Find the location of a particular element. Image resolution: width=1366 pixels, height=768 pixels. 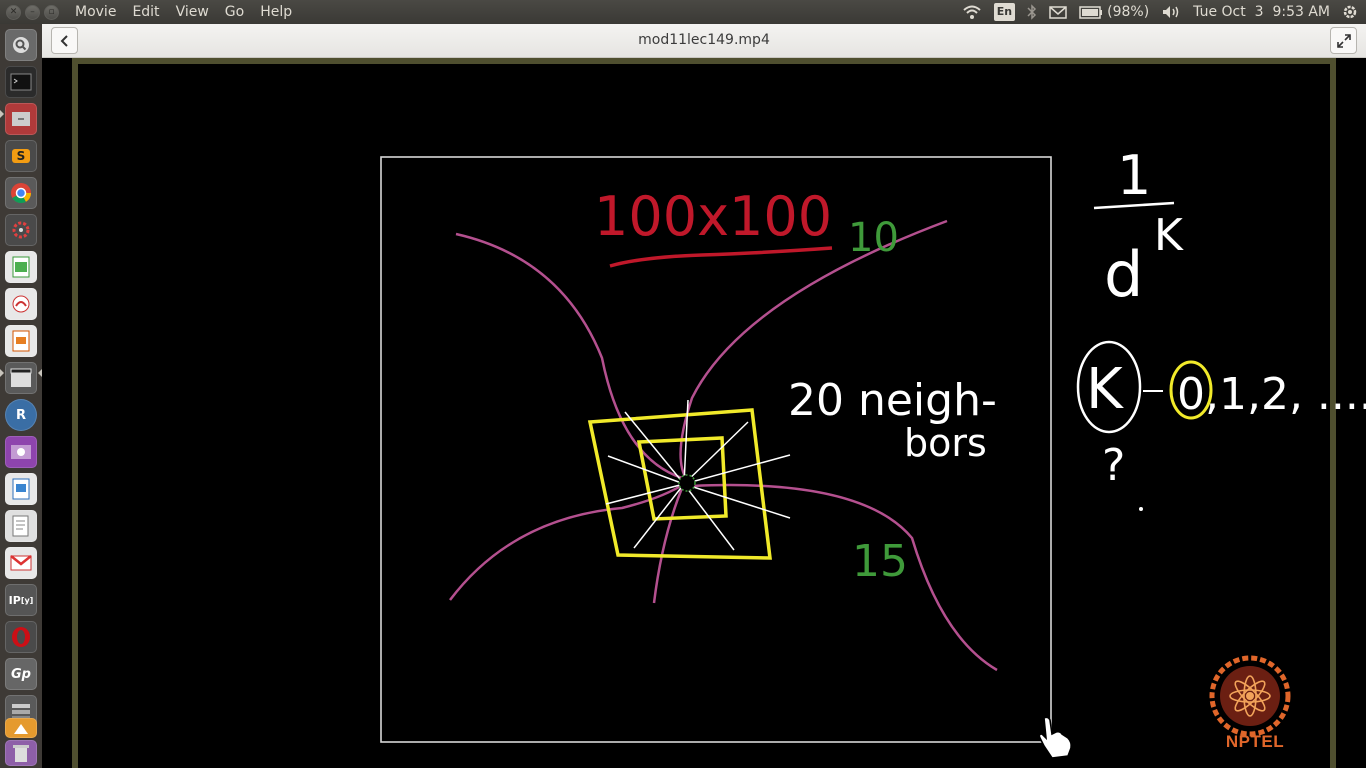

r-studio-icon: R is located at coordinates (21, 415).